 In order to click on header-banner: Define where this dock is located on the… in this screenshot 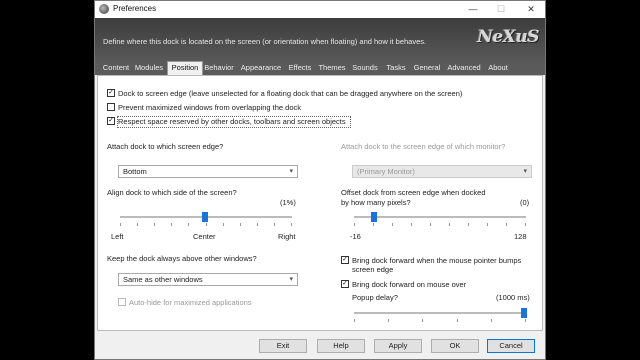, I will do `click(320, 40)`.